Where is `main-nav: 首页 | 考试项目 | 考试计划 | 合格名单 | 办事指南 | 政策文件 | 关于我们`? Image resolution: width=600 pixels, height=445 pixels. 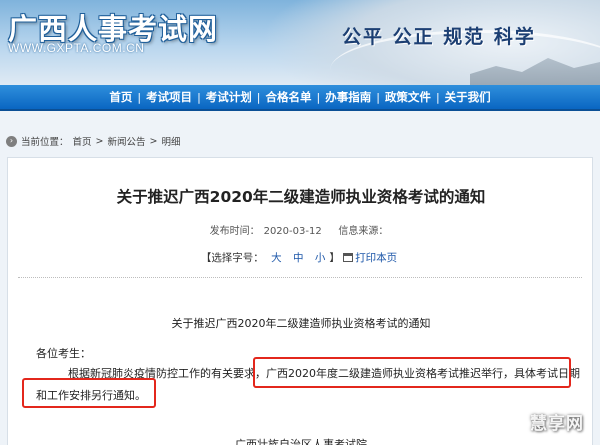 main-nav: 首页 | 考试项目 | 考试计划 | 合格名单 | 办事指南 | 政策文件 | 关于我们 is located at coordinates (300, 98).